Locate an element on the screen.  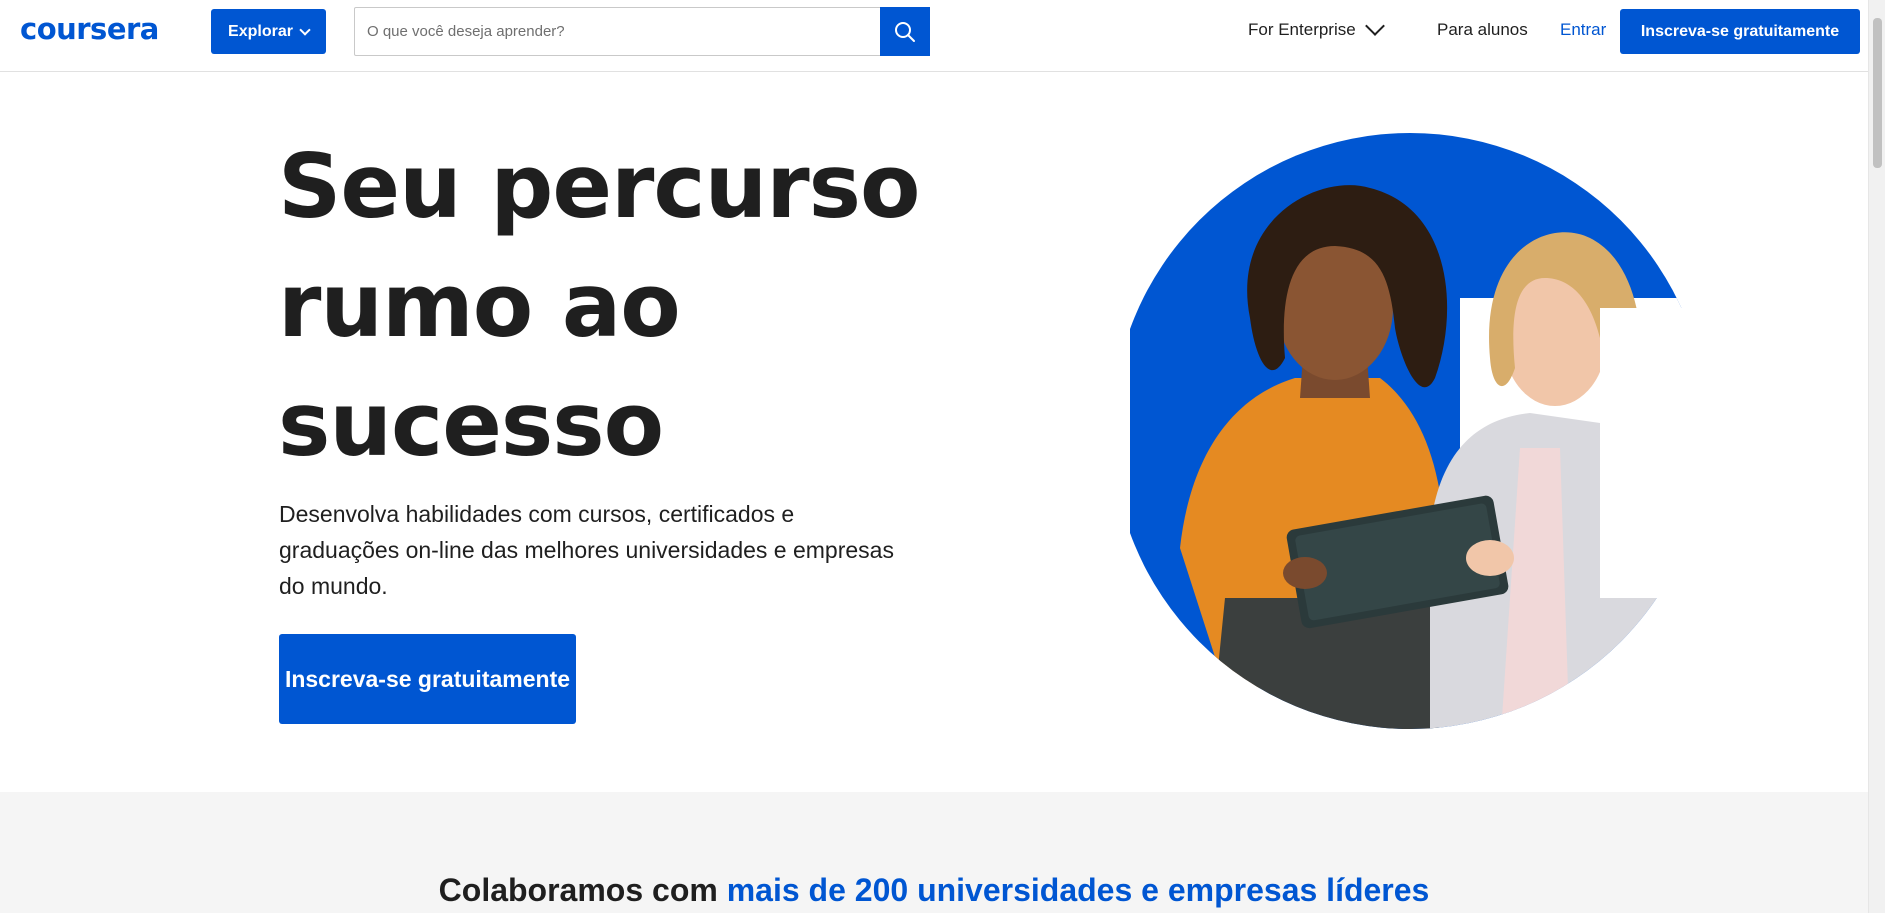
explore-button: Explorar is located at coordinates (268, 31).